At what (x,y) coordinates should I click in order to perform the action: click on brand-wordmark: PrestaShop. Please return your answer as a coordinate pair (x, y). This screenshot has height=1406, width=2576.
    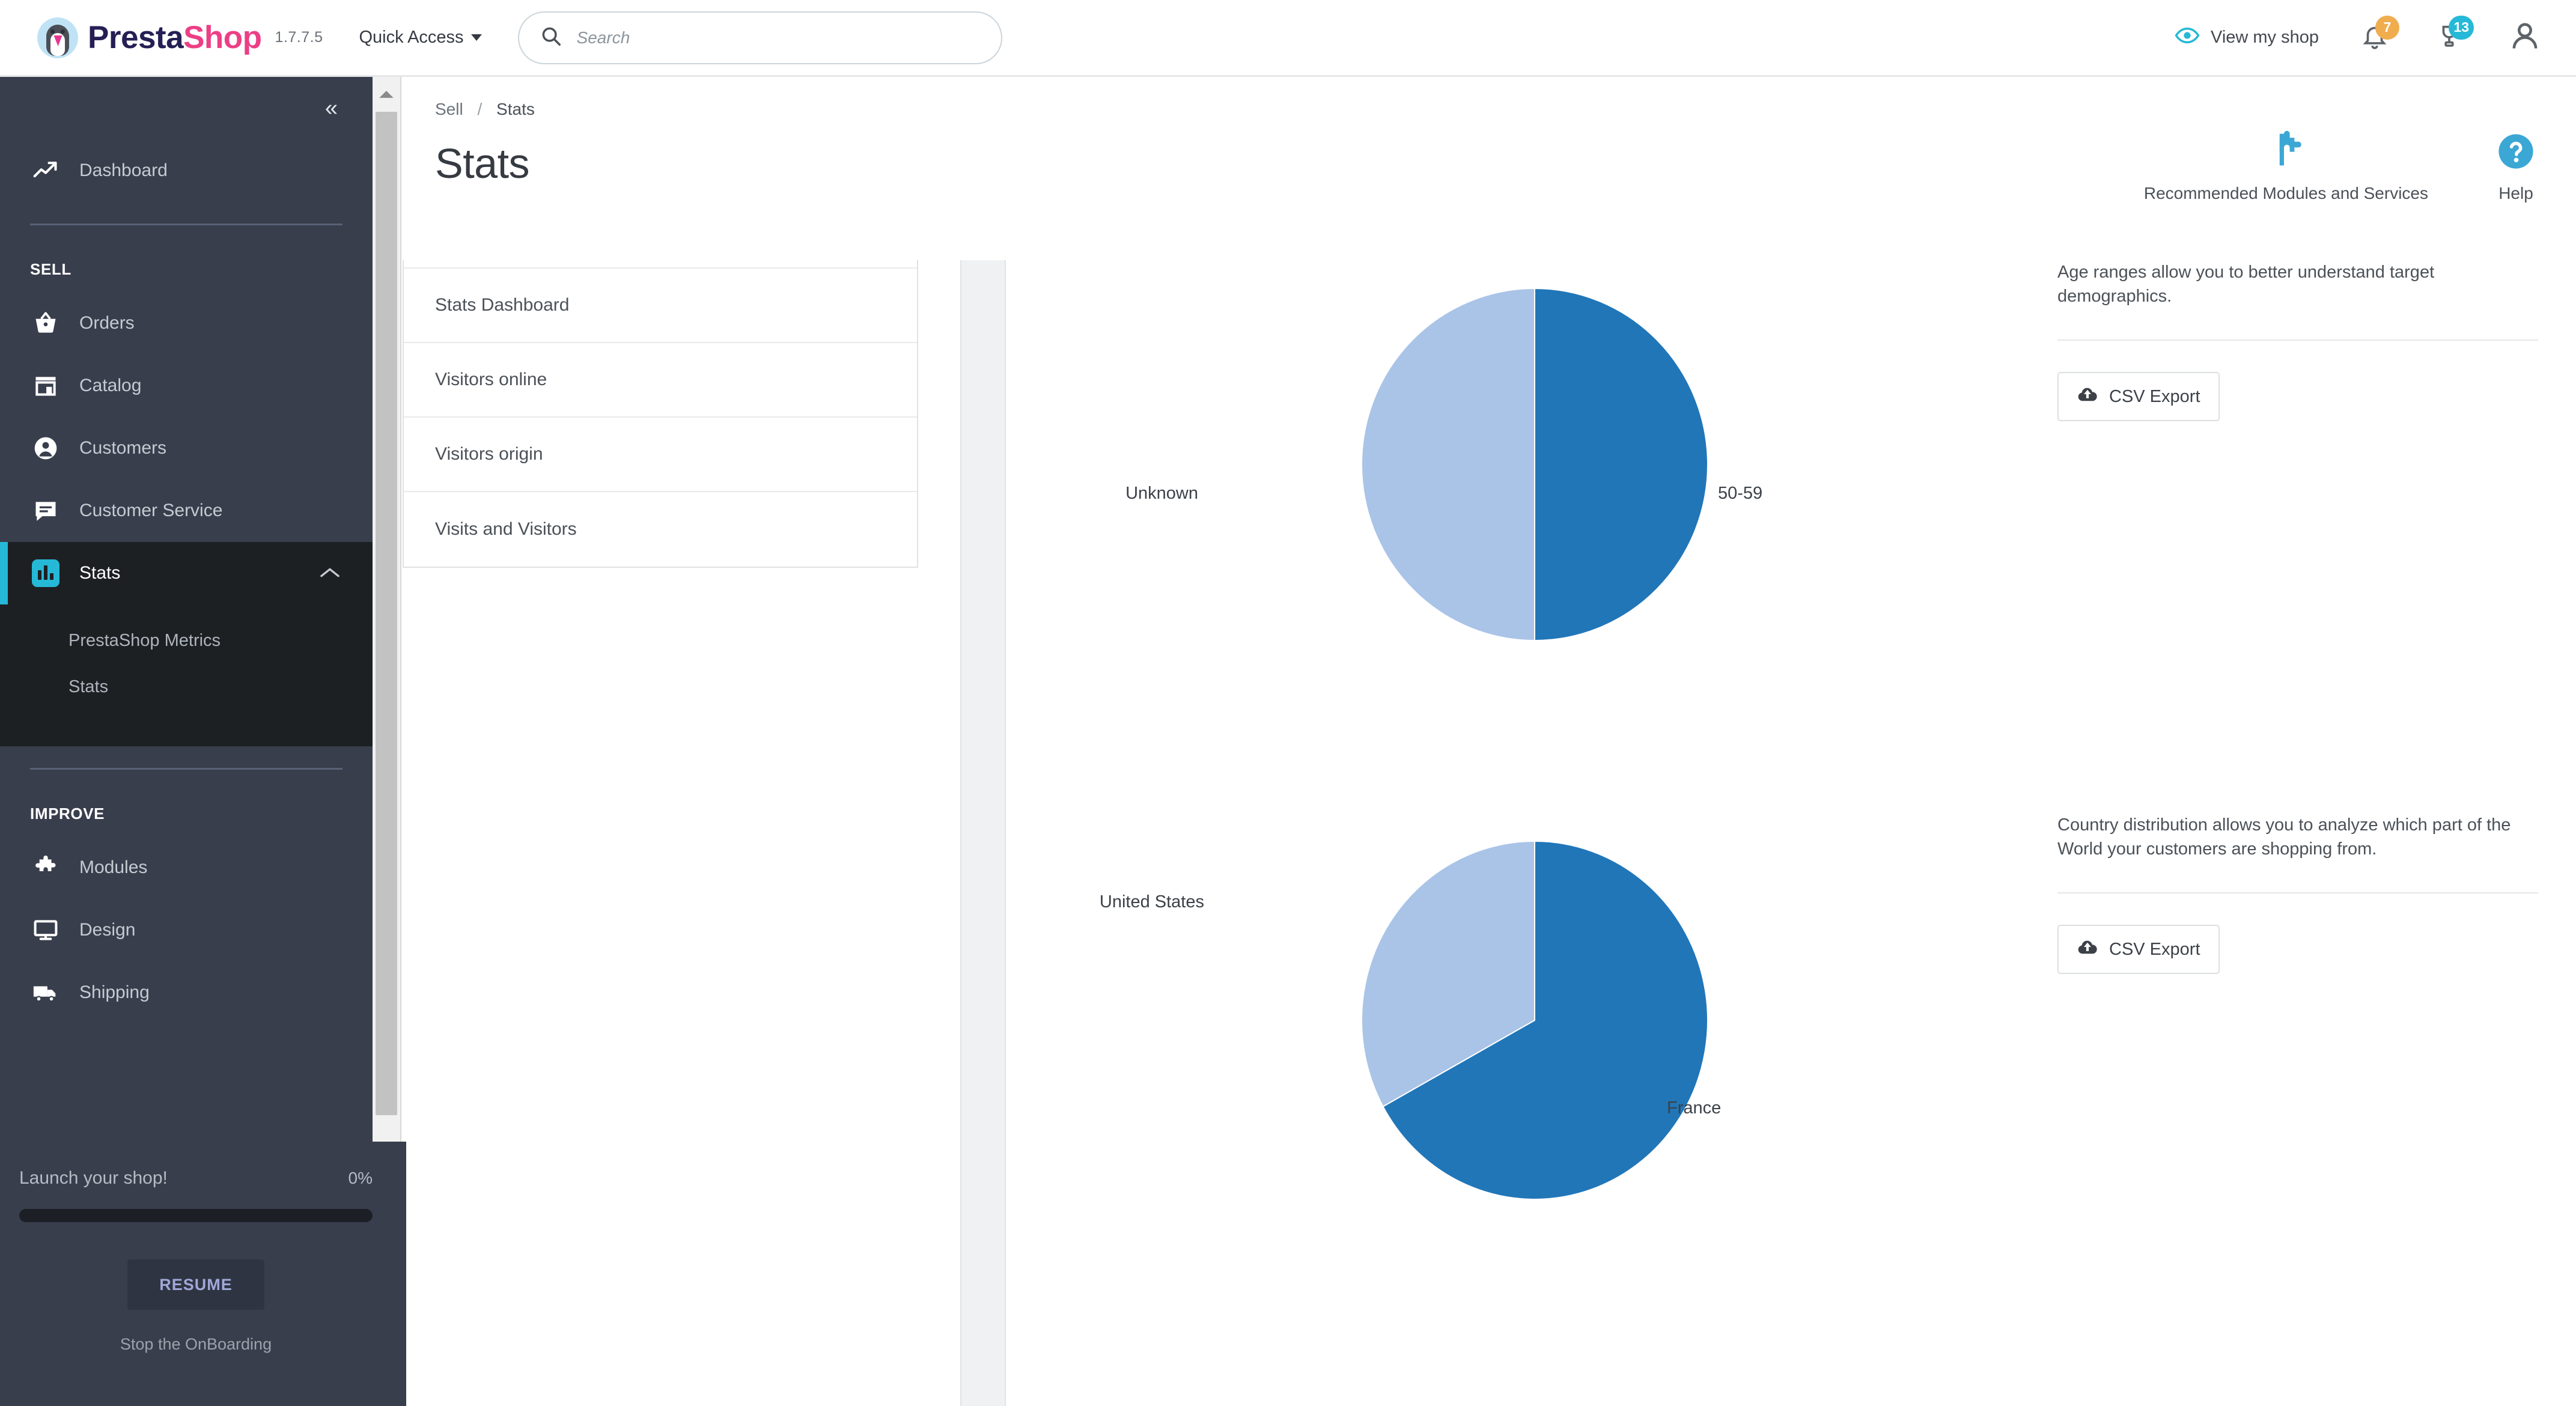
    Looking at the image, I should click on (175, 37).